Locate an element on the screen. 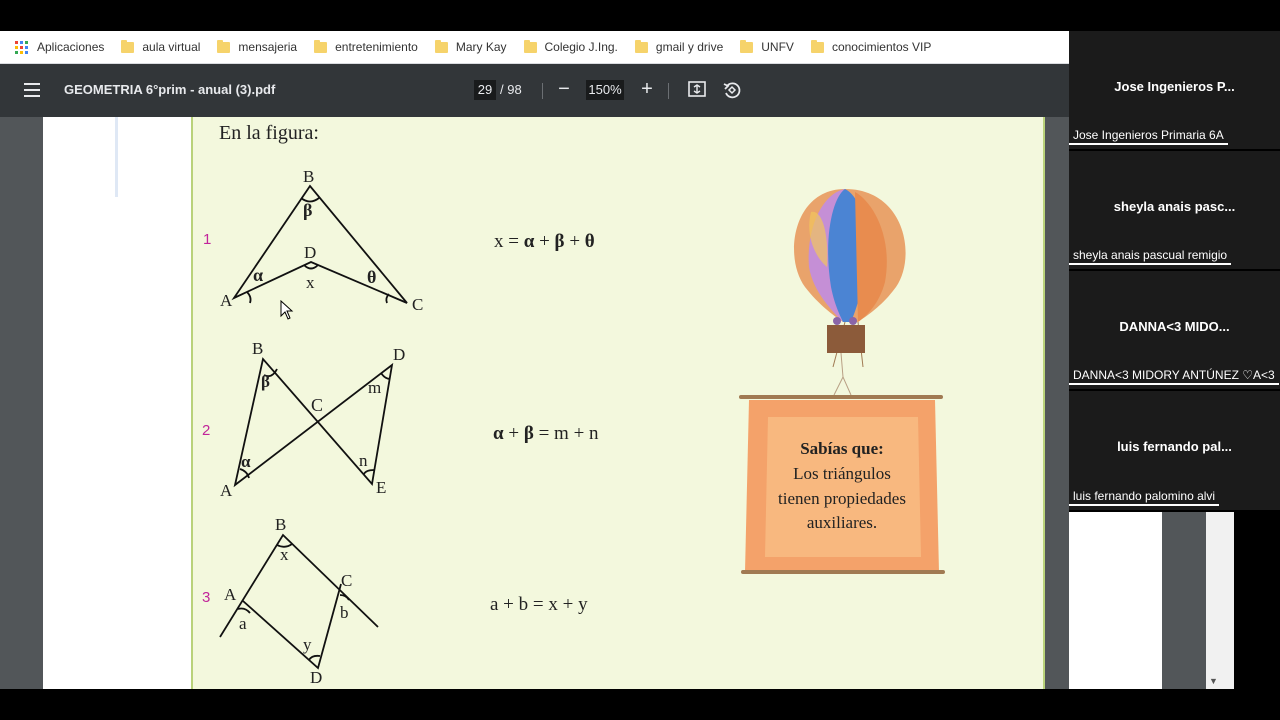 The width and height of the screenshot is (1280, 720). bookmark-folder: UNFV is located at coordinates (767, 46).